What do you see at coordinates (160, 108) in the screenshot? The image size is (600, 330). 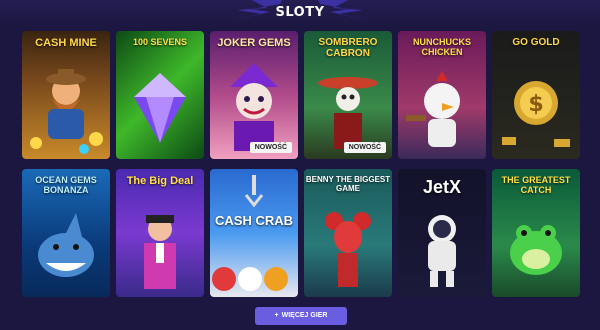 I see `diamond-art` at bounding box center [160, 108].